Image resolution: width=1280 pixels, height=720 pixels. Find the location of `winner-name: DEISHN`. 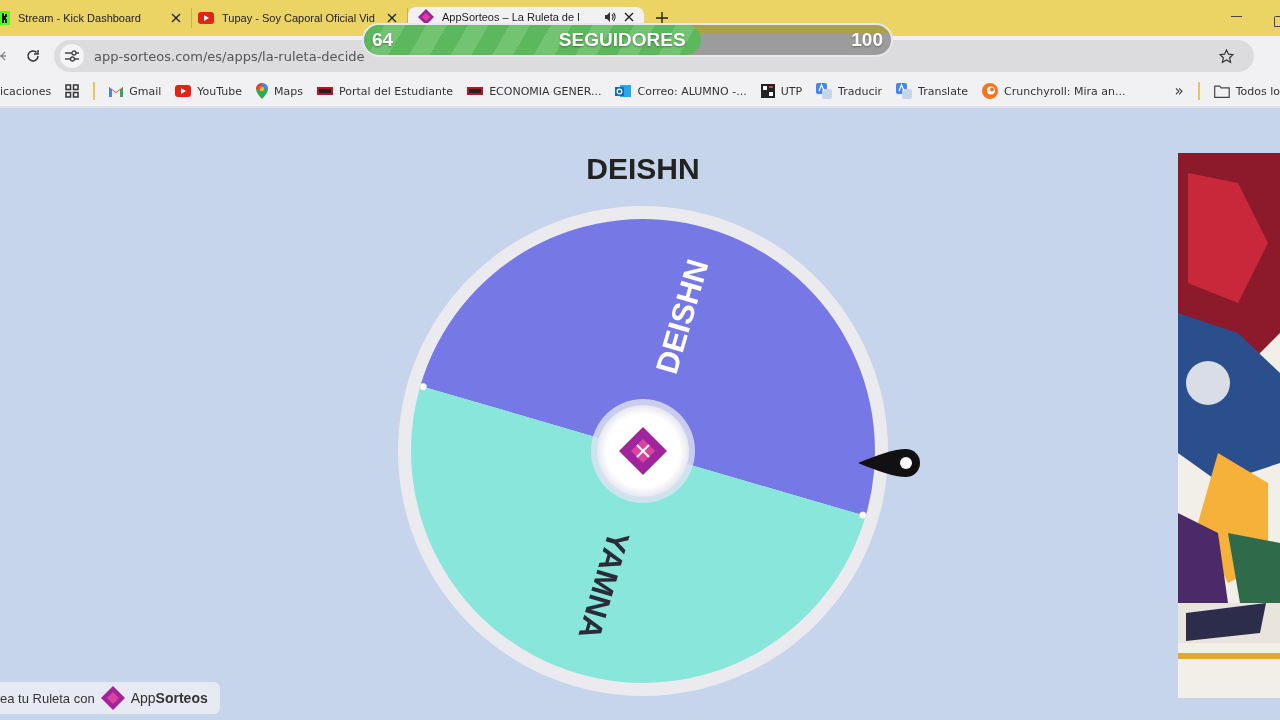

winner-name: DEISHN is located at coordinates (643, 169).